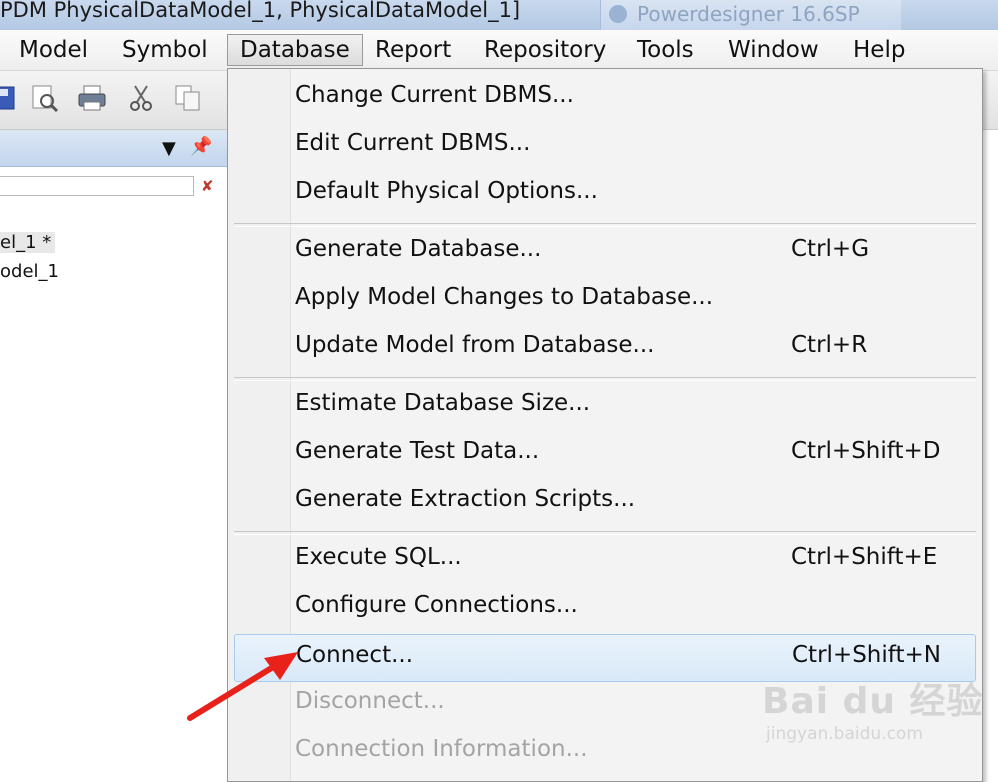  Describe the element at coordinates (53, 50) in the screenshot. I see `menu-model: Model` at that location.